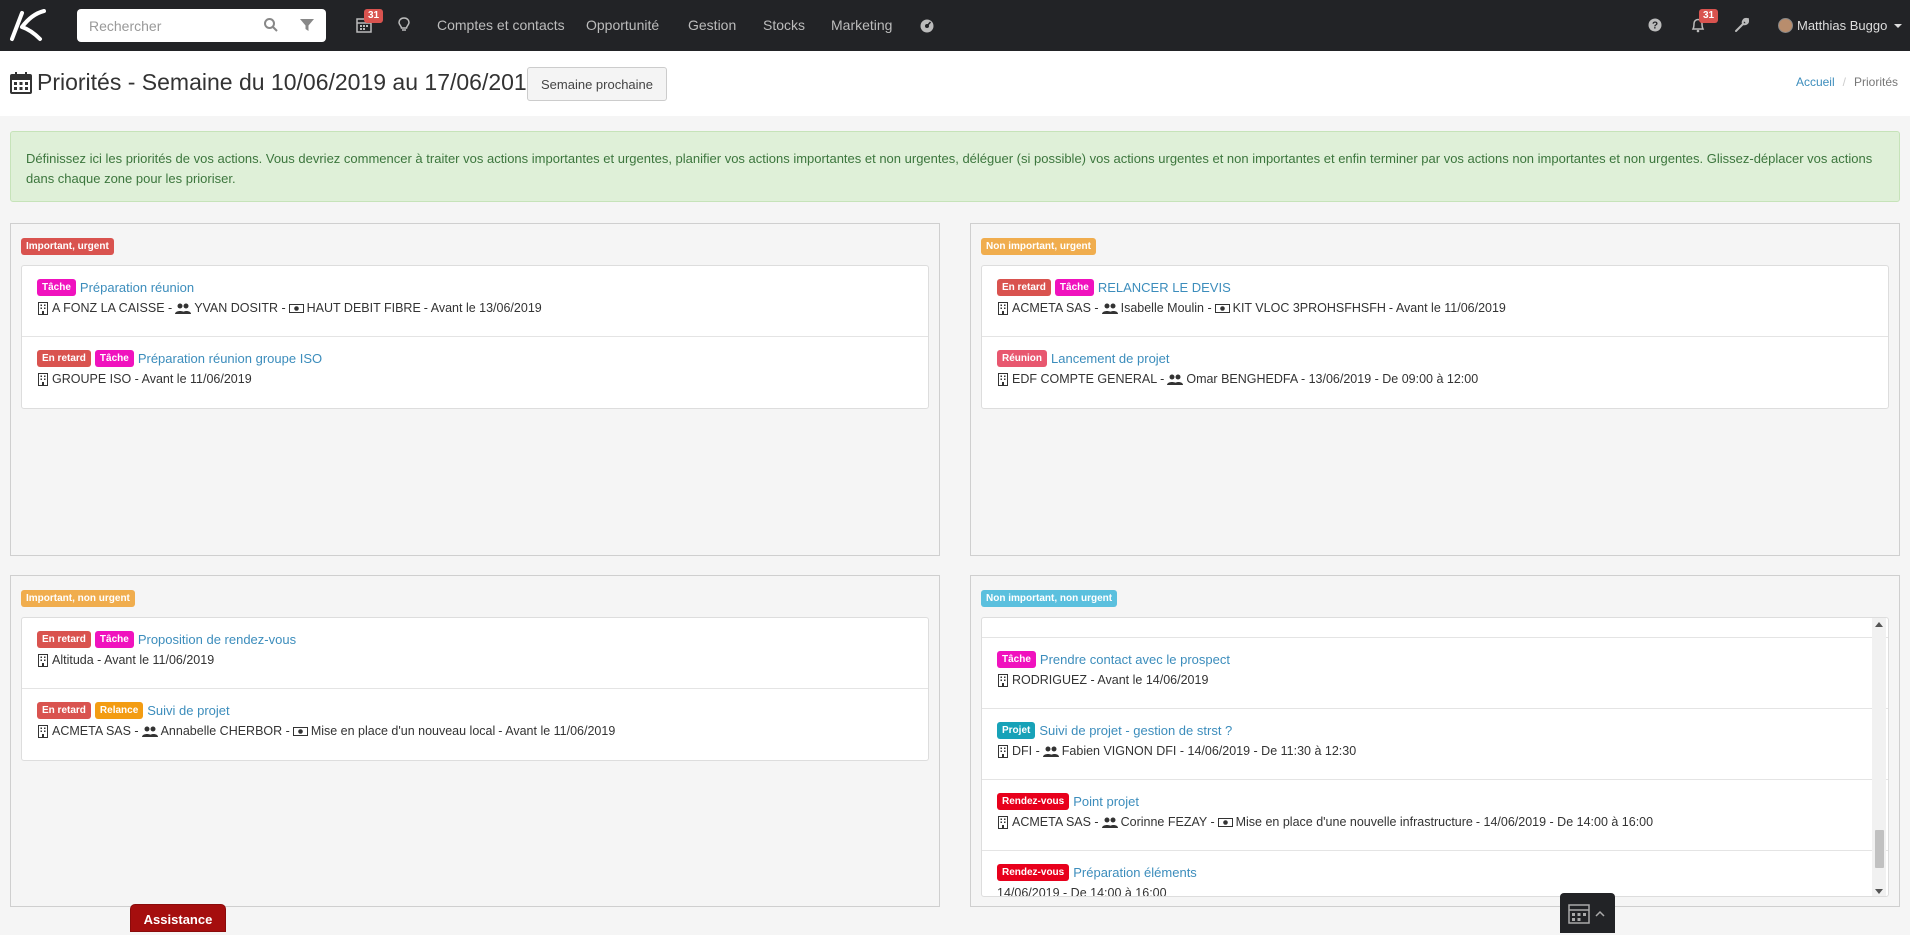 The width and height of the screenshot is (1910, 935). I want to click on action-link: Suivi de projet - gestion de strst ?, so click(1135, 730).